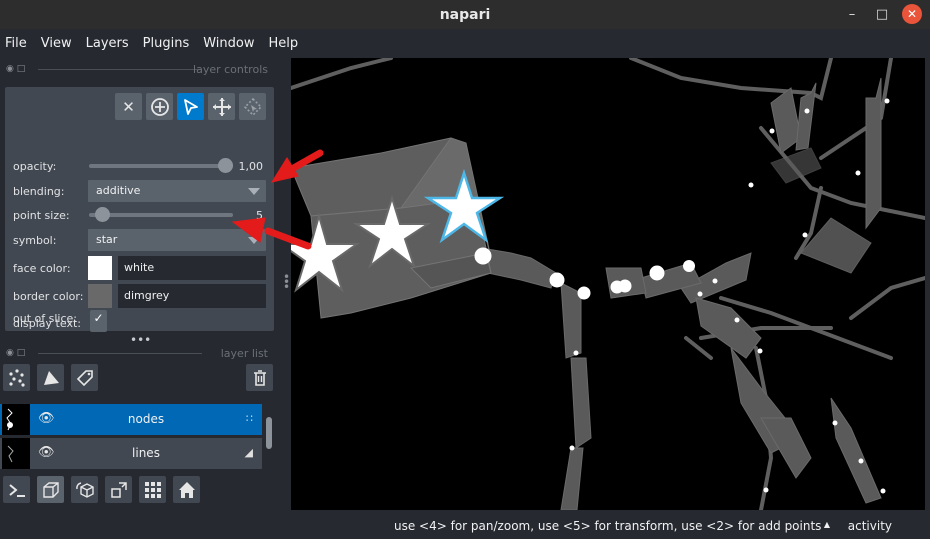  What do you see at coordinates (41, 215) in the screenshot?
I see `point-size-label: point size:` at bounding box center [41, 215].